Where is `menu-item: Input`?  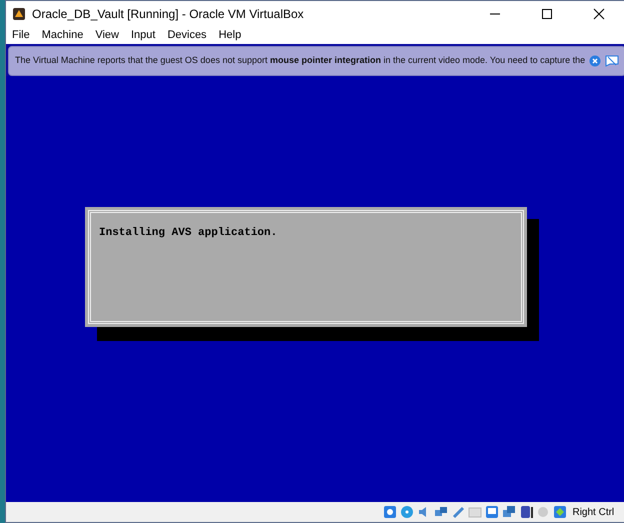 menu-item: Input is located at coordinates (143, 35).